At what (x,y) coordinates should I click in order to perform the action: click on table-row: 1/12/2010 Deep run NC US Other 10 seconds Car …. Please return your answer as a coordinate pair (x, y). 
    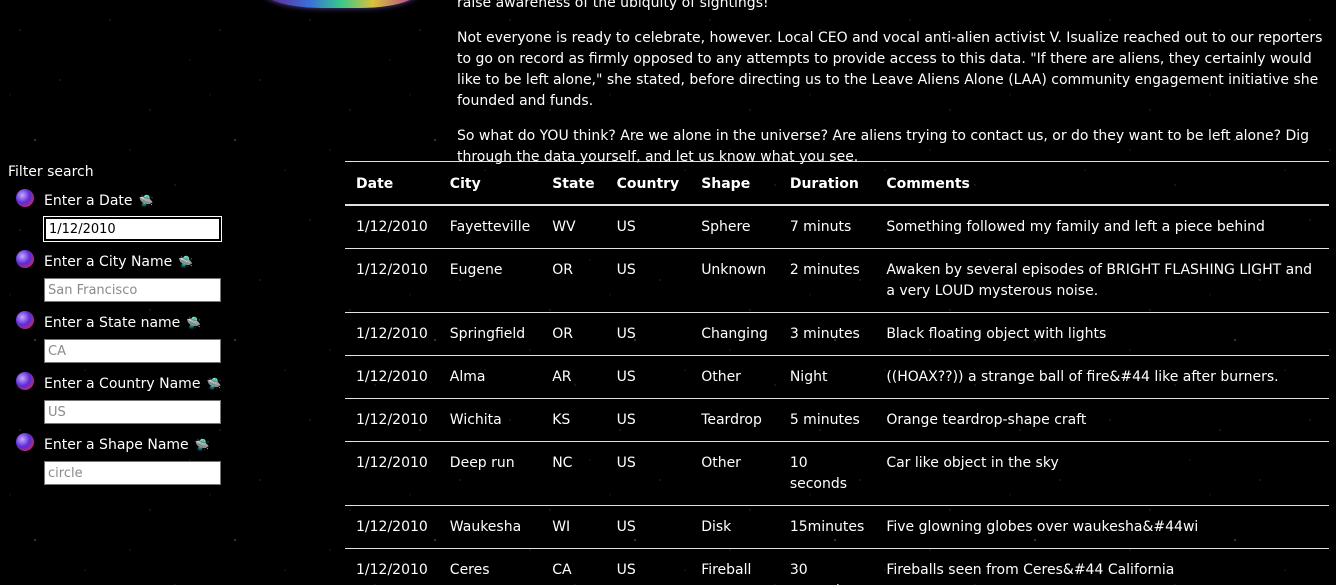
    Looking at the image, I should click on (837, 473).